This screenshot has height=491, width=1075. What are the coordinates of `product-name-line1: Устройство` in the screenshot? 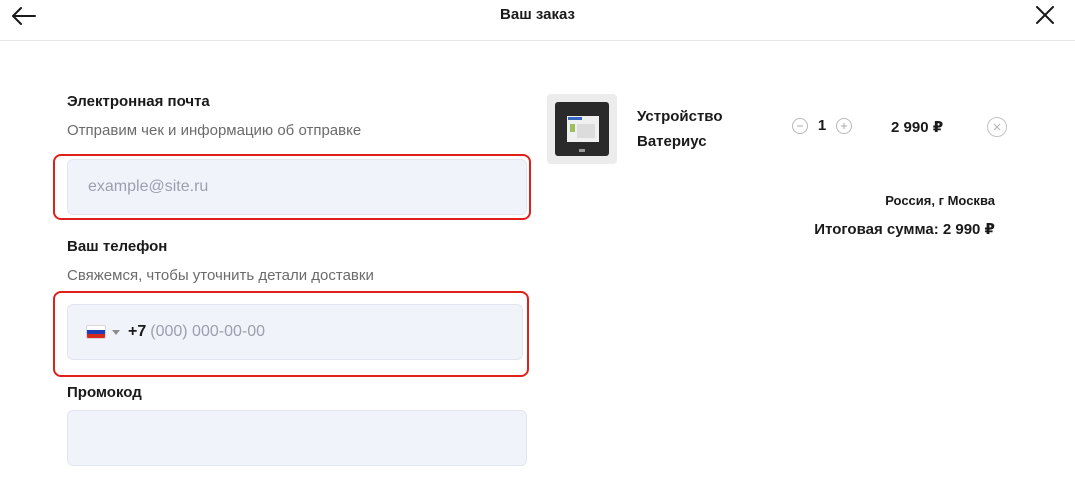 It's located at (680, 116).